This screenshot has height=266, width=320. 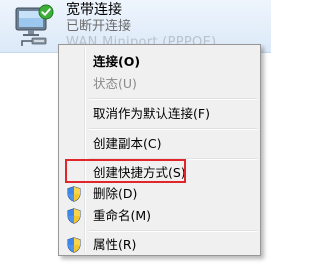 What do you see at coordinates (46, 12) in the screenshot?
I see `check-badge-icon` at bounding box center [46, 12].